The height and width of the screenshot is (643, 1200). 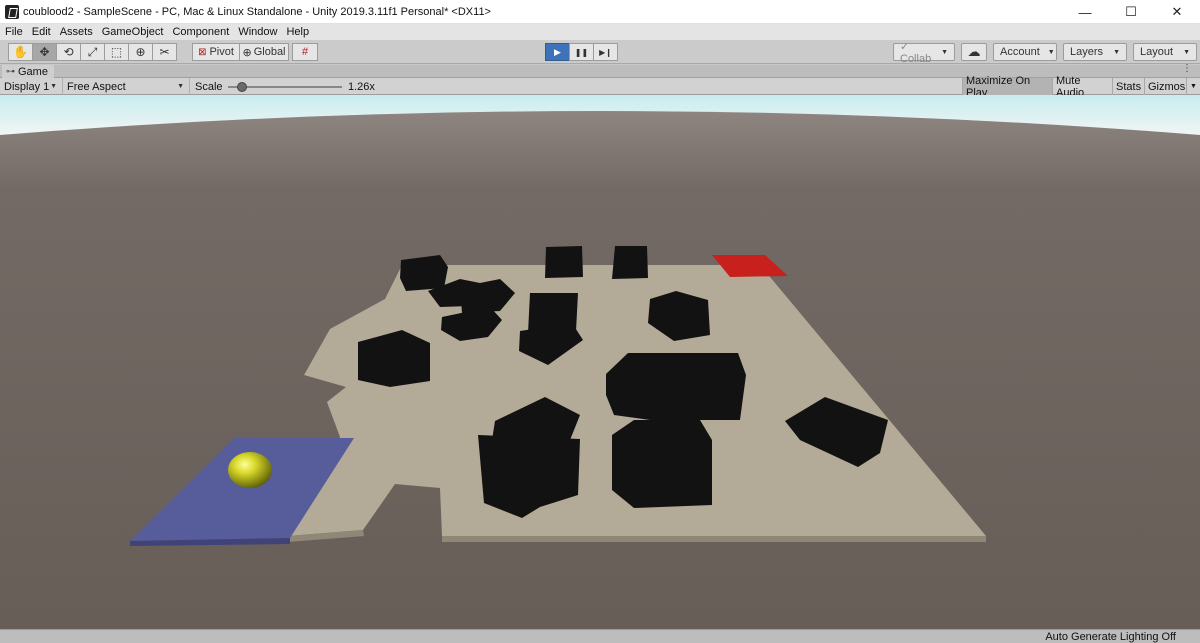 I want to click on gizmos-toggle: Gizmos, so click(x=1165, y=86).